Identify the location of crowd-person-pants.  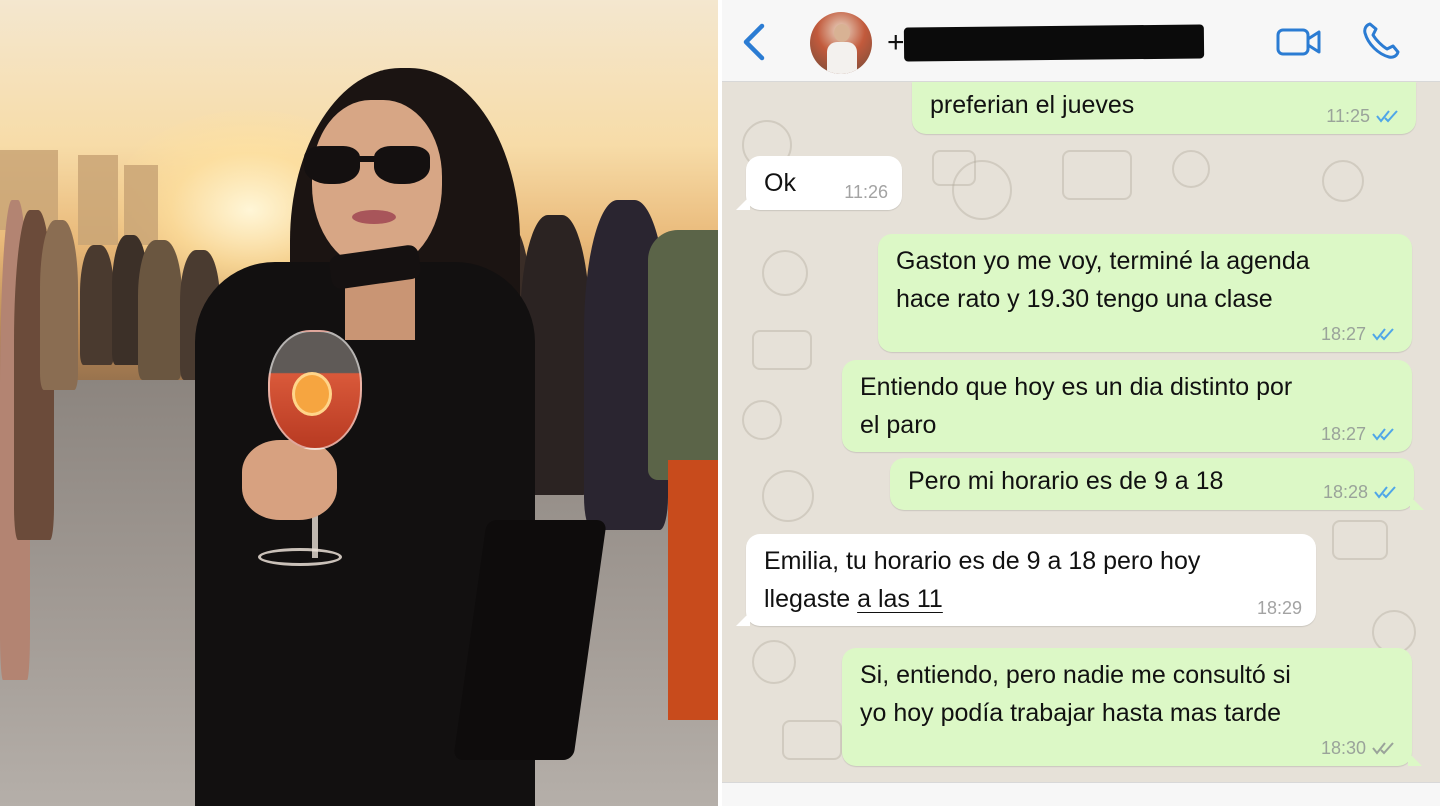
(693, 590).